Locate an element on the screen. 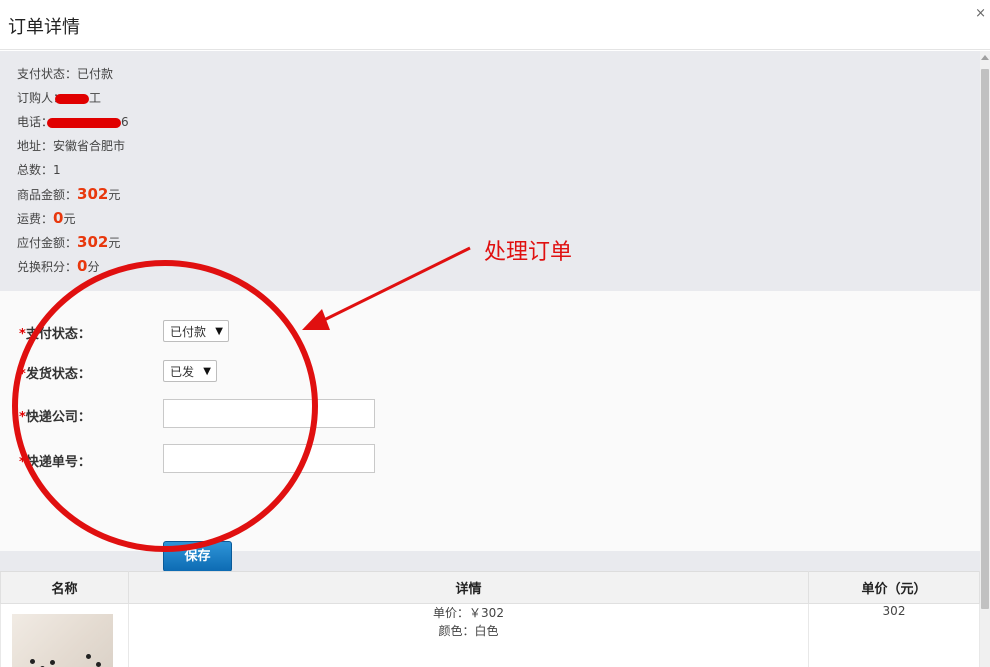  pay-status-text: 支付状态：已付款 is located at coordinates (65, 74).